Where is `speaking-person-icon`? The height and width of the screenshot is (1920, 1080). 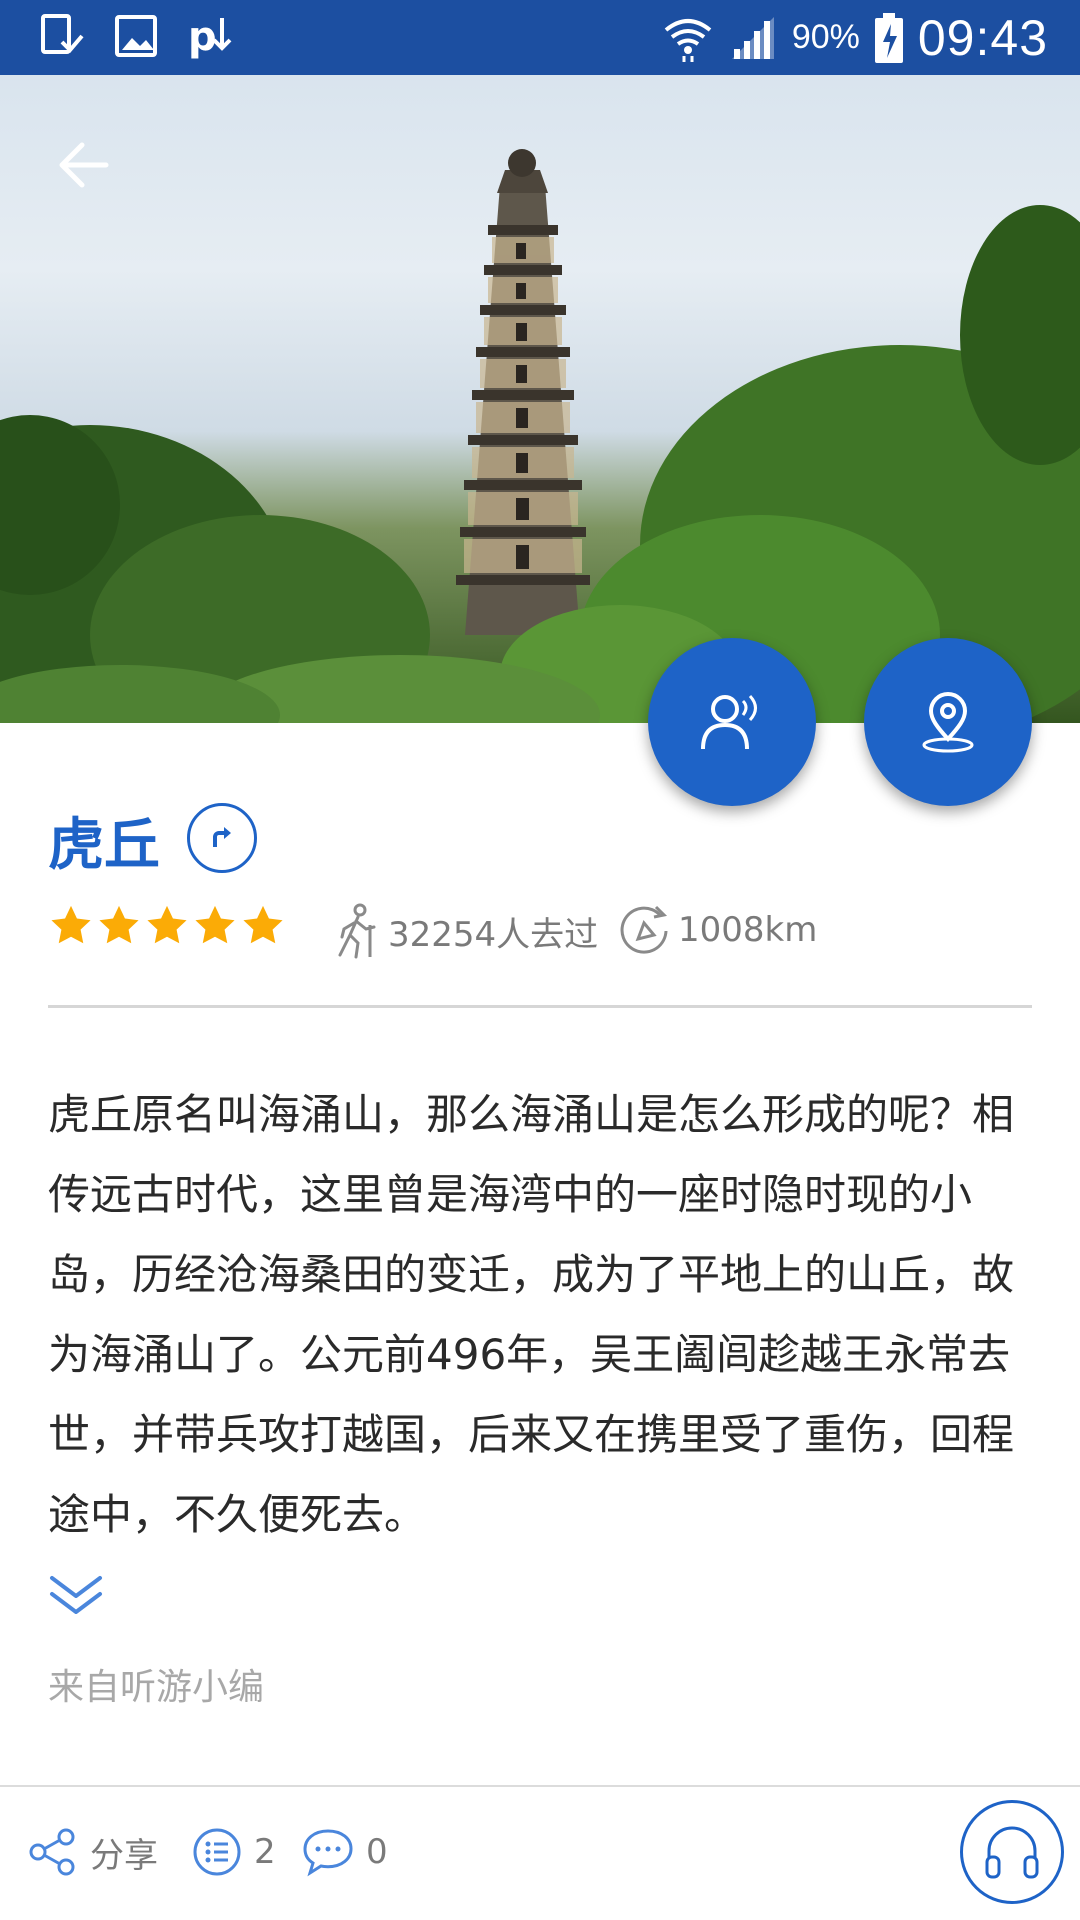 speaking-person-icon is located at coordinates (729, 722).